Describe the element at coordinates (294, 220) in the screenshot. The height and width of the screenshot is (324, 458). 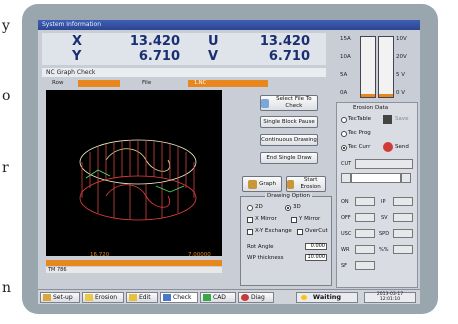
I see `y-mirror-checkbox` at that location.